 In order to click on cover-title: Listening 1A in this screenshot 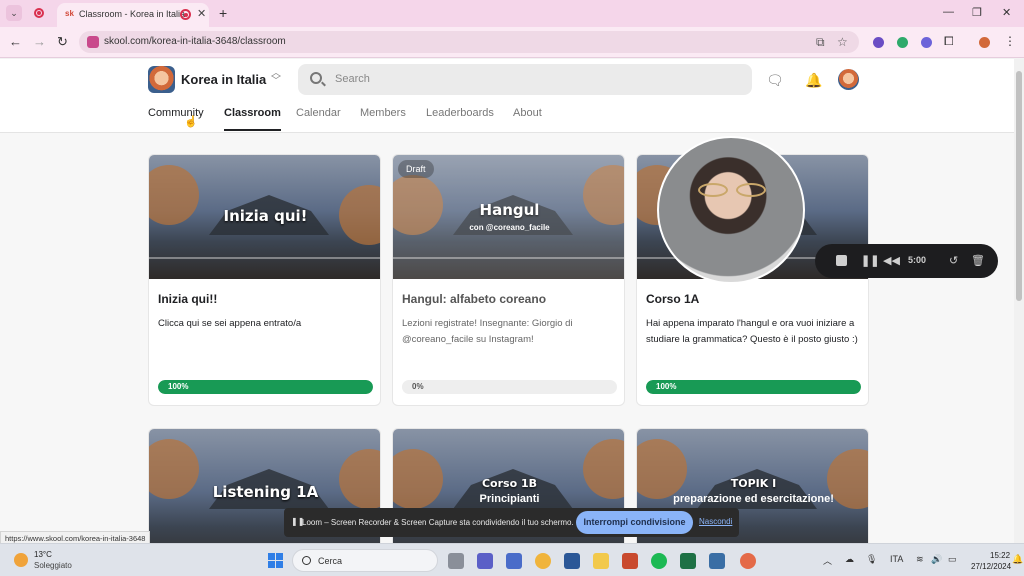, I will do `click(265, 492)`.